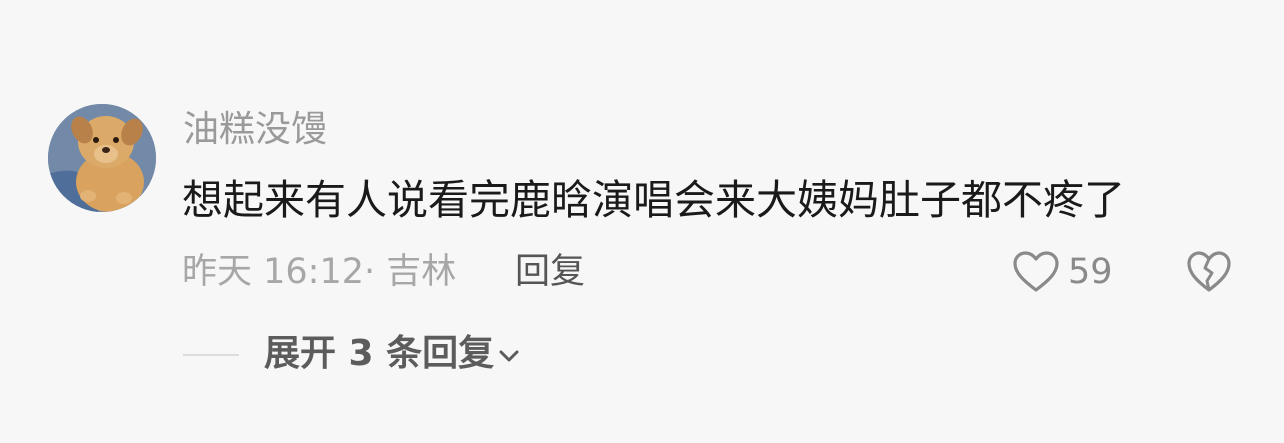  Describe the element at coordinates (1062, 272) in the screenshot. I see `like-button: 59` at that location.